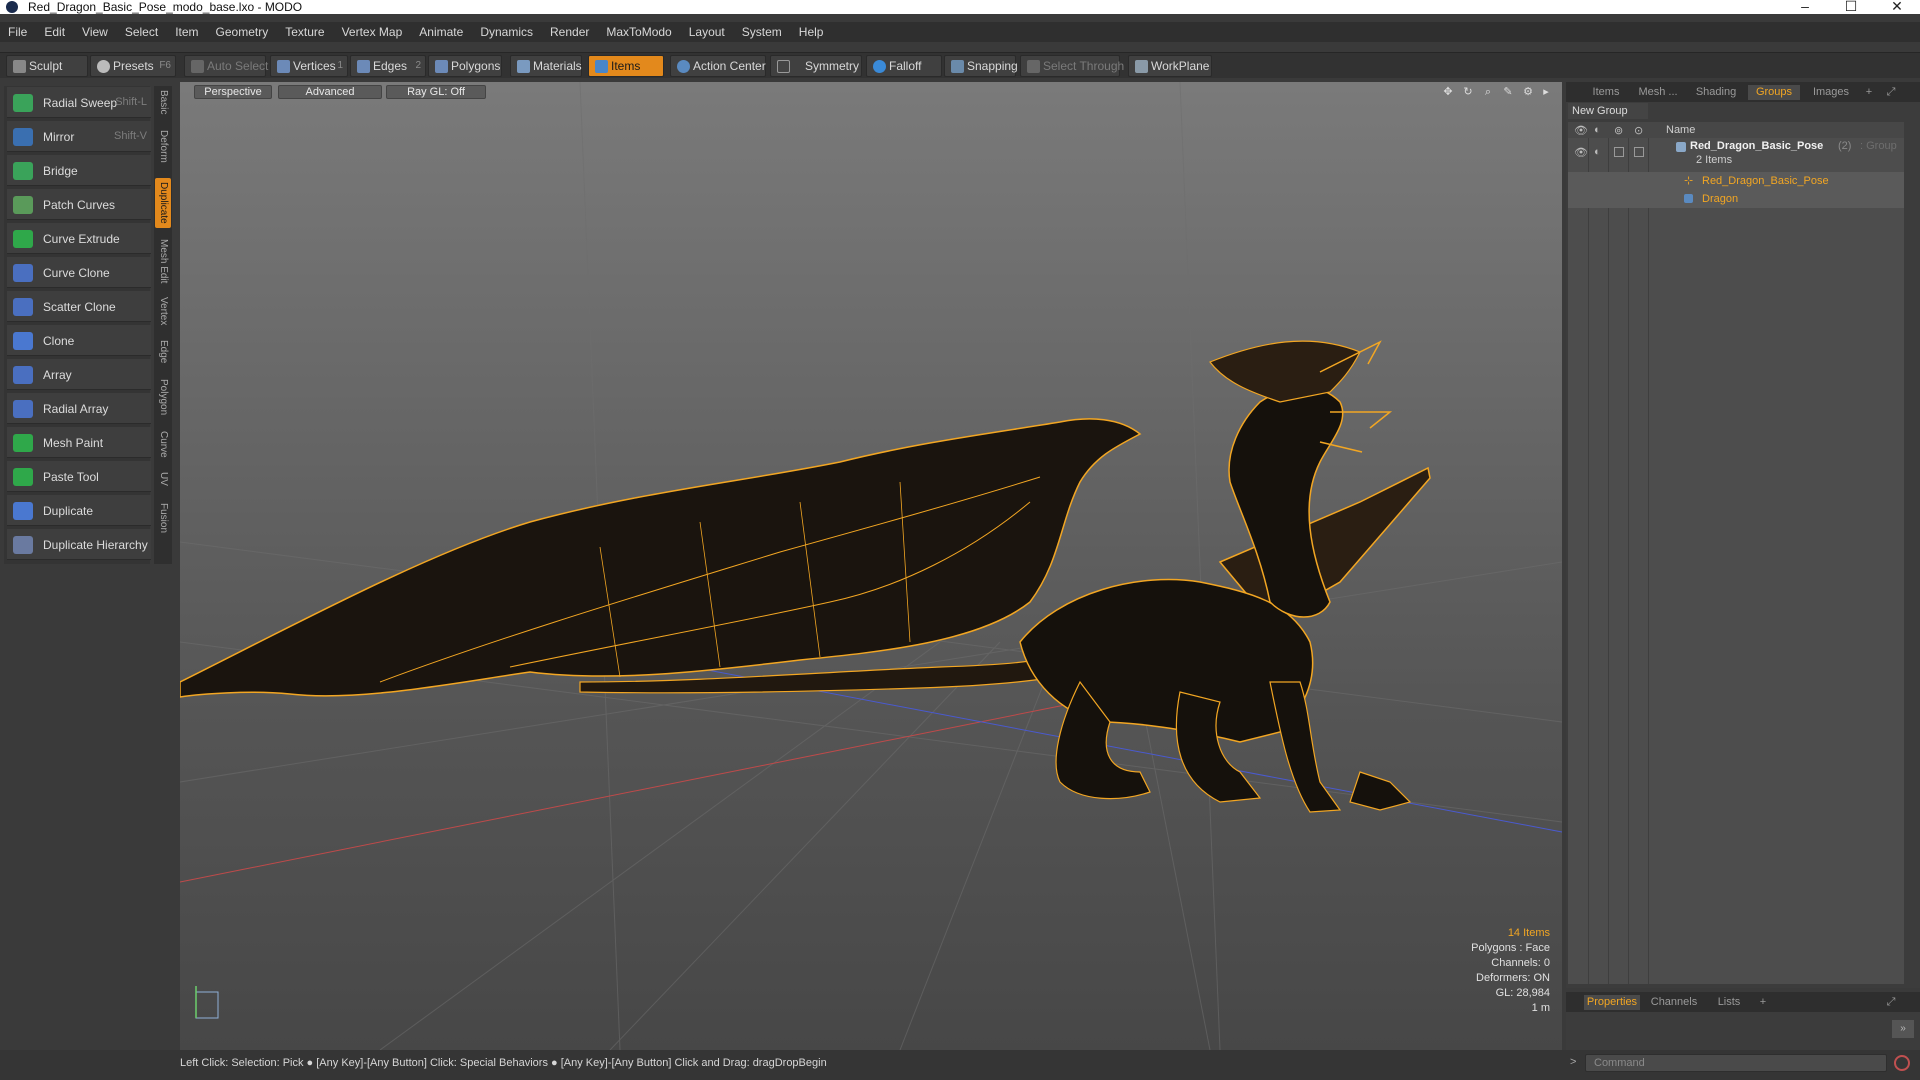  I want to click on sculpt-brush-icon, so click(19, 66).